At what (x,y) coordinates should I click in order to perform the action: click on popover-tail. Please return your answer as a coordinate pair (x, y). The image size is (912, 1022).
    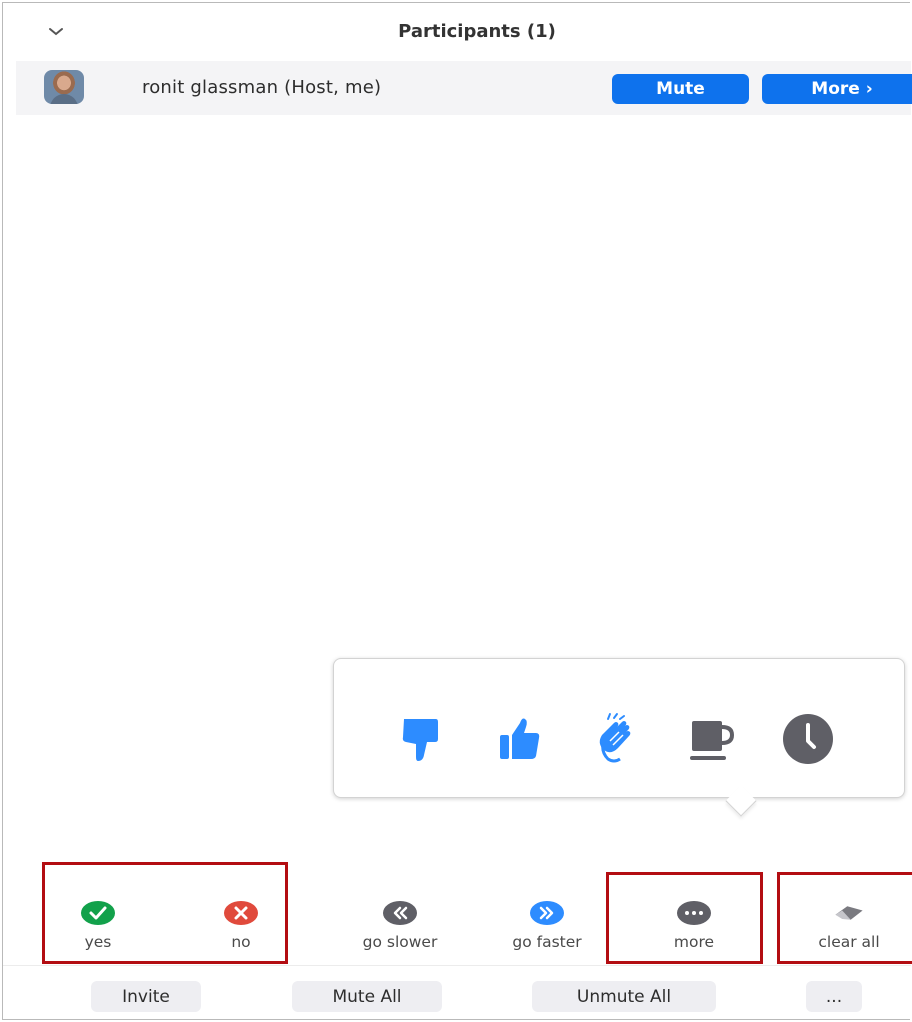
    Looking at the image, I should click on (741, 801).